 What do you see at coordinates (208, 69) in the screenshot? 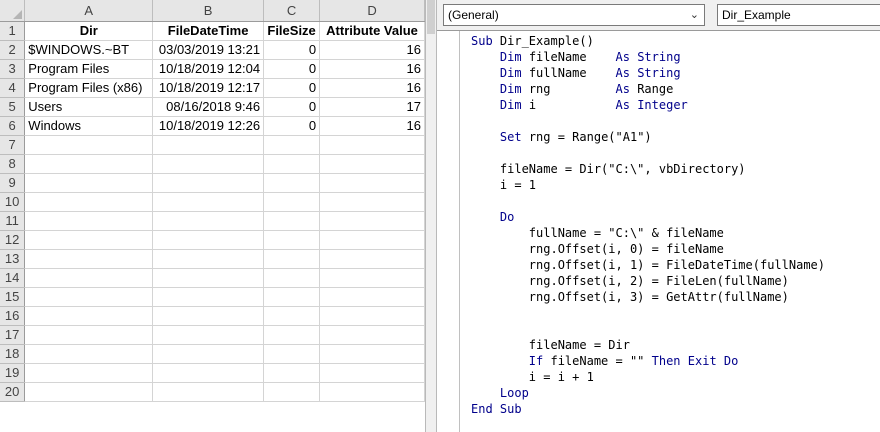
I see `cell-b3: 10/18/2019 12:04` at bounding box center [208, 69].